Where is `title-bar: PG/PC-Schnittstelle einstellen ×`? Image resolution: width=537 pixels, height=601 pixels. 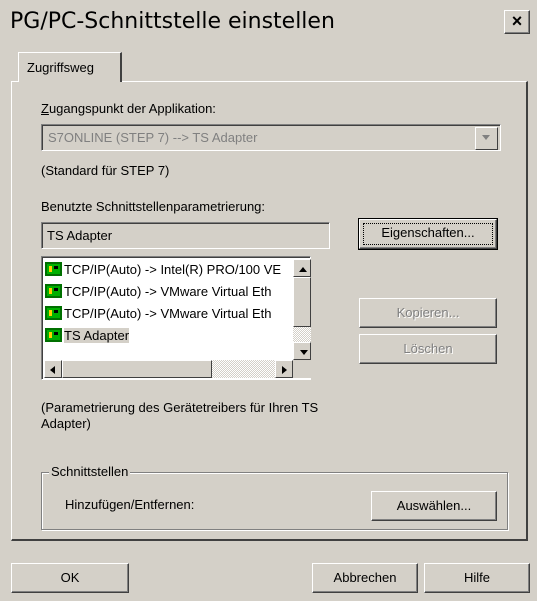 title-bar: PG/PC-Schnittstelle einstellen × is located at coordinates (268, 22).